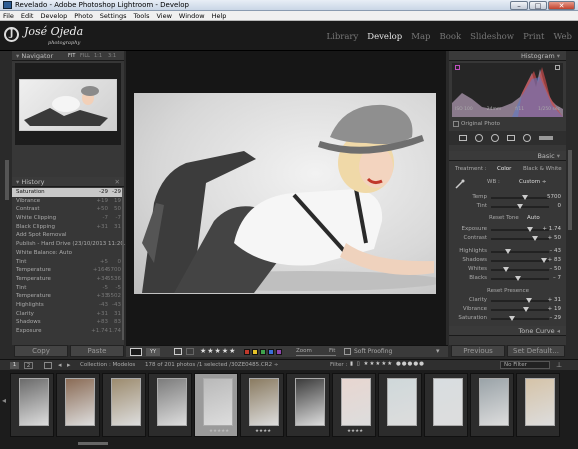  What do you see at coordinates (97, 351) in the screenshot?
I see `paste-button: Paste` at bounding box center [97, 351].